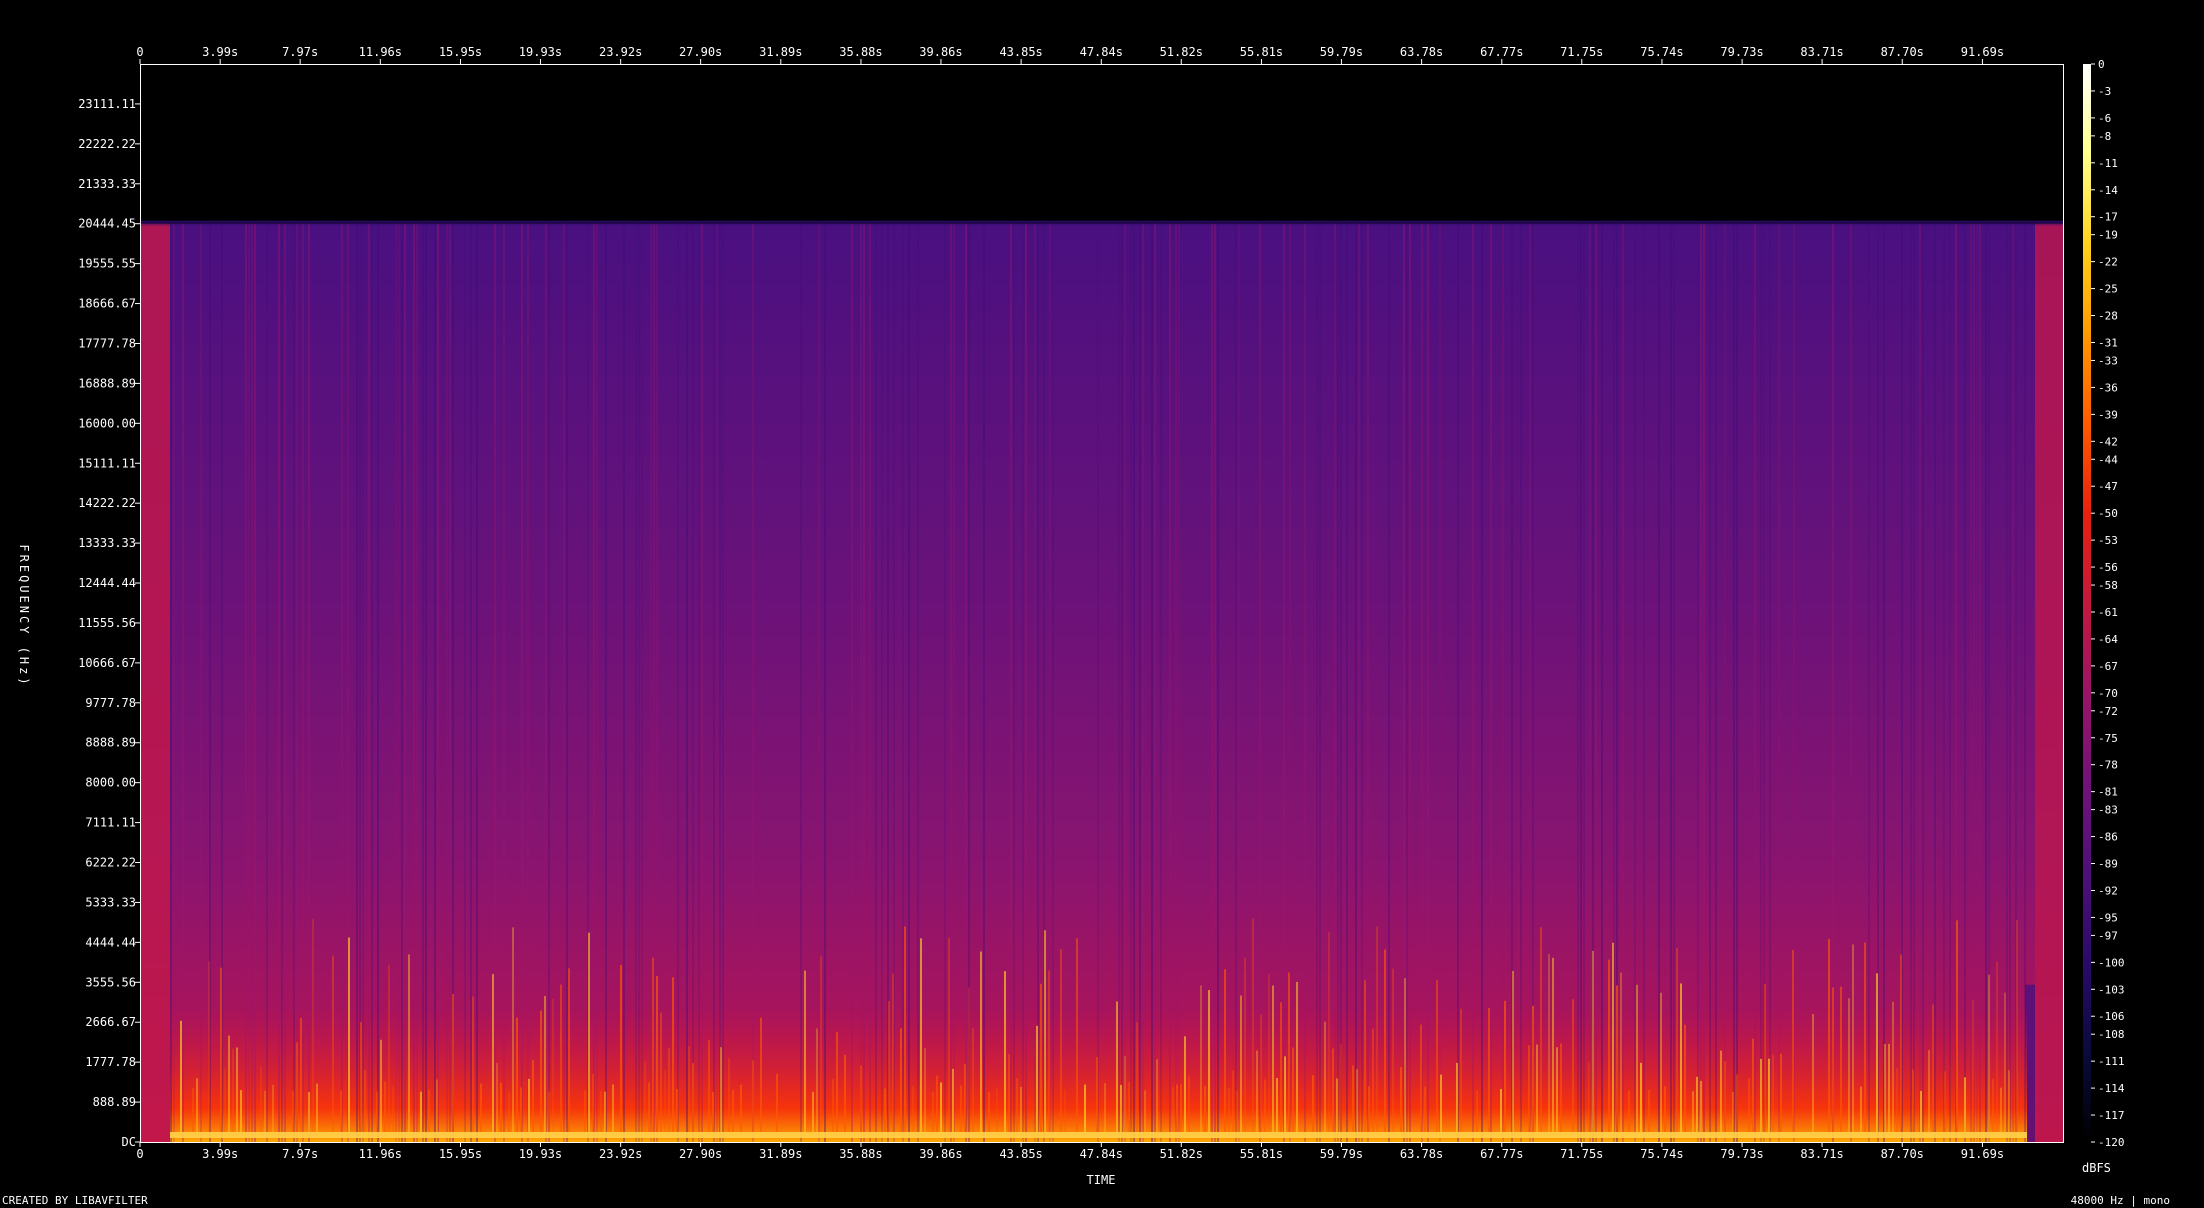  Describe the element at coordinates (2108, 837) in the screenshot. I see `colorbar-tick-label: -86` at that location.